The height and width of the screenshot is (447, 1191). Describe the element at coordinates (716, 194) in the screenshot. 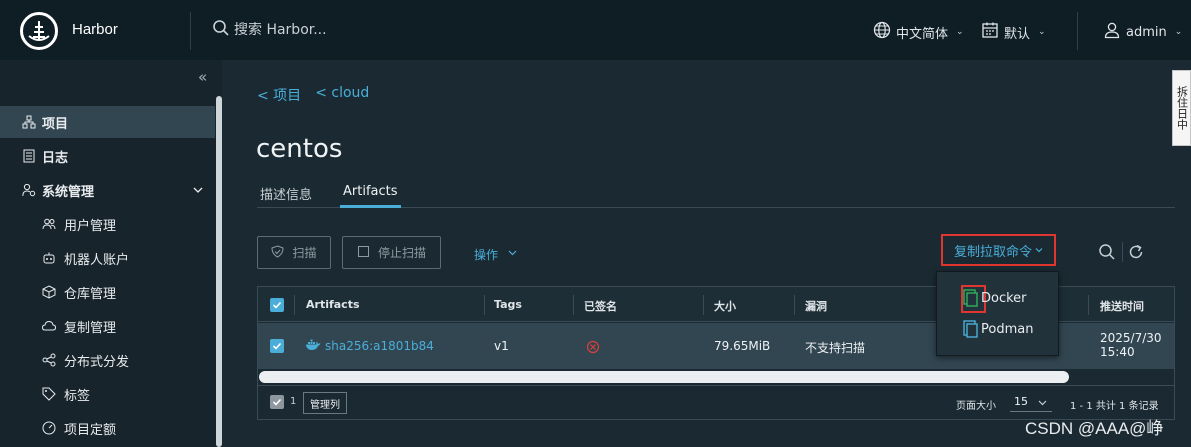

I see `tab-bar: 描述信息 Artifacts` at that location.